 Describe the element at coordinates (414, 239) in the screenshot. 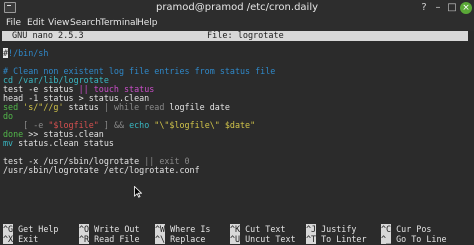

I see `shortcut-go-to-line: ^_ Go To Line` at that location.